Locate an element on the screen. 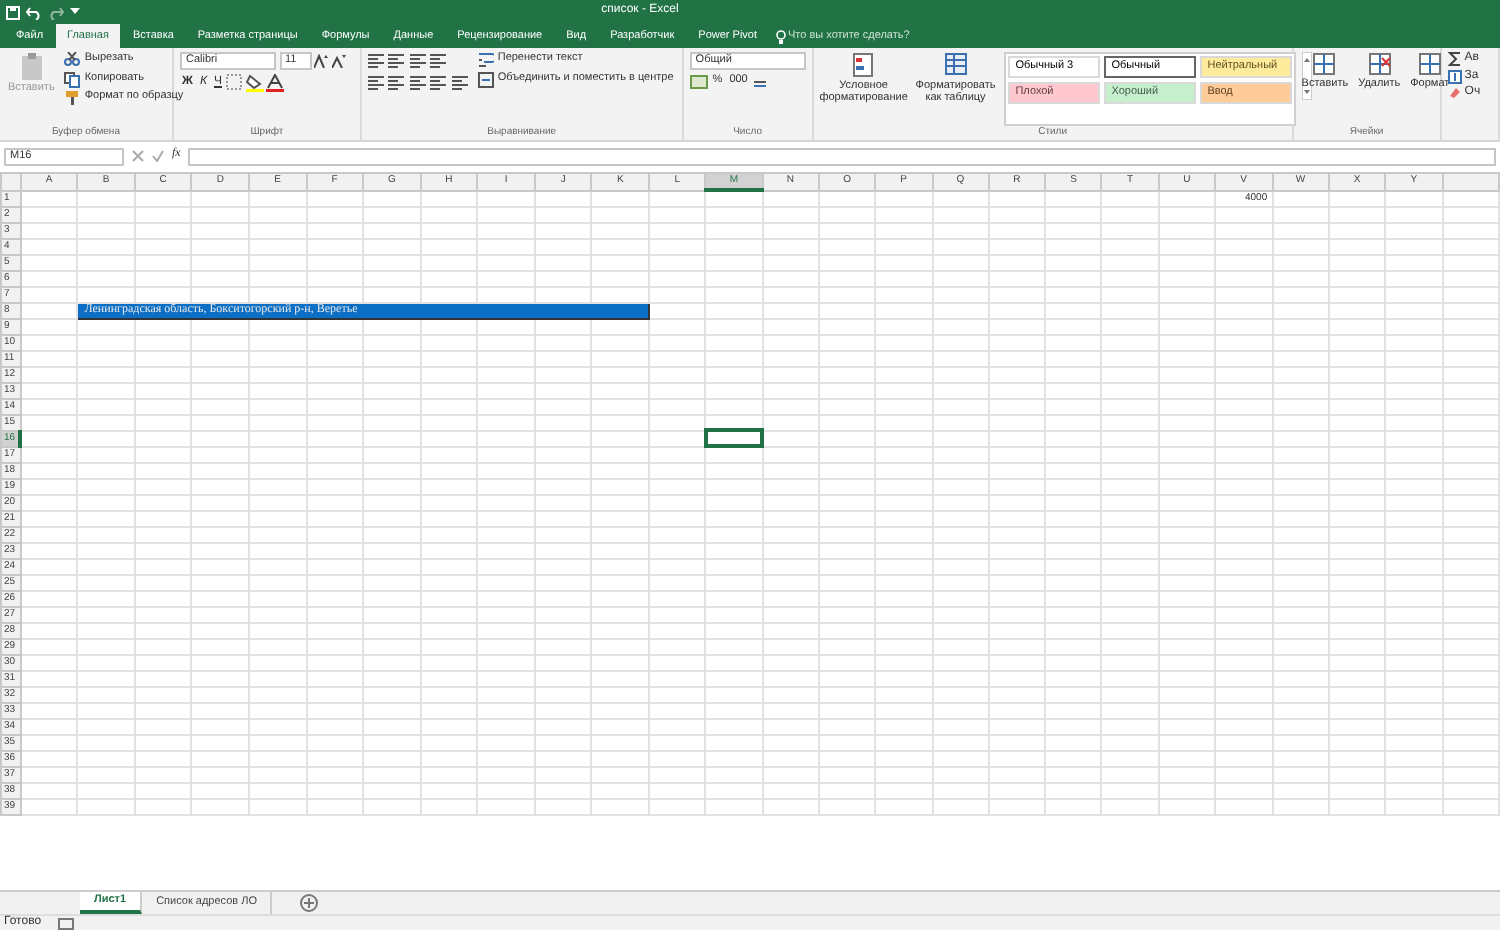 The height and width of the screenshot is (940, 1500). increase-indent-icon is located at coordinates (460, 82).